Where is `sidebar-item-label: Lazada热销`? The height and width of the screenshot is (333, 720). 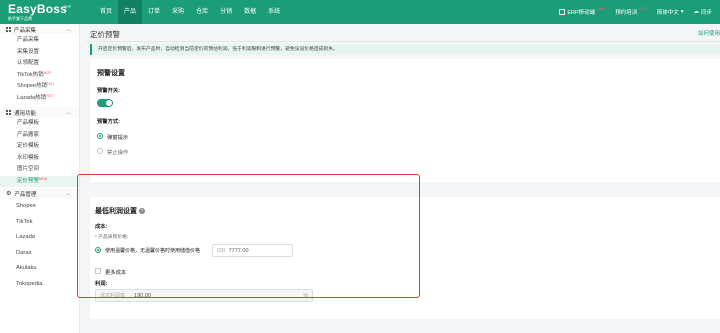
sidebar-item-label: Lazada热销 is located at coordinates (32, 97).